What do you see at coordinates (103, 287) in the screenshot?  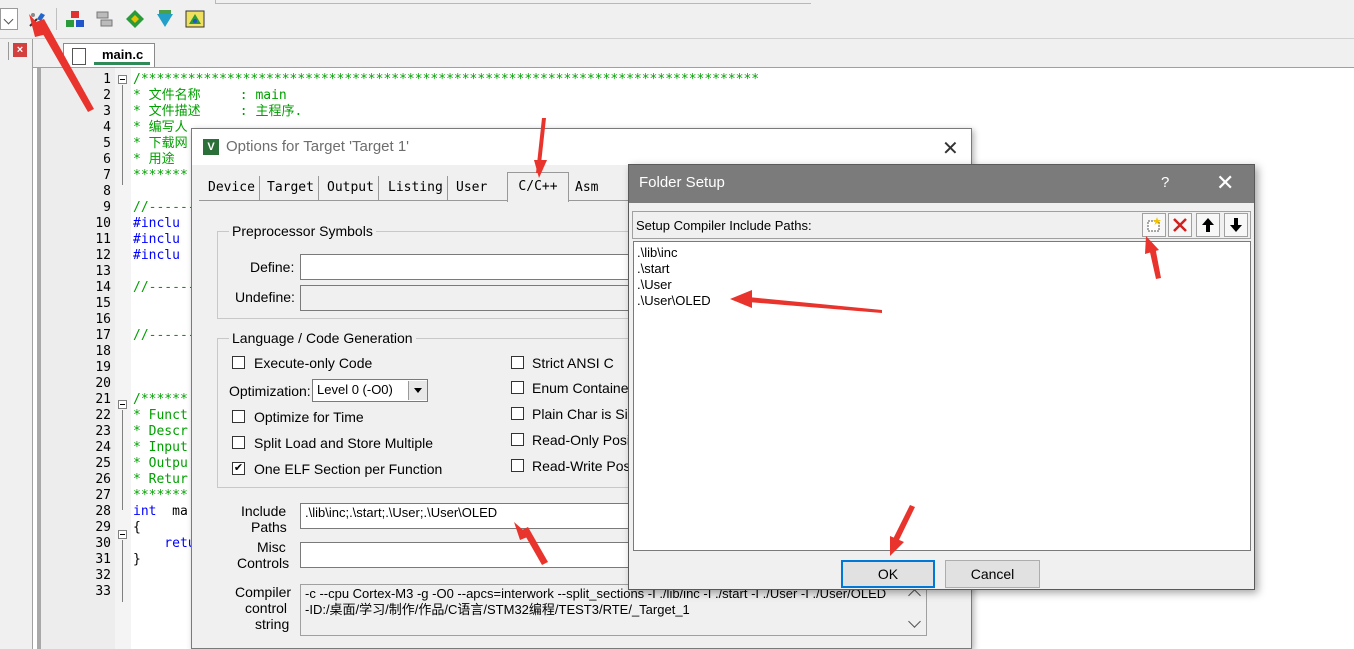 I see `line-number: 14` at bounding box center [103, 287].